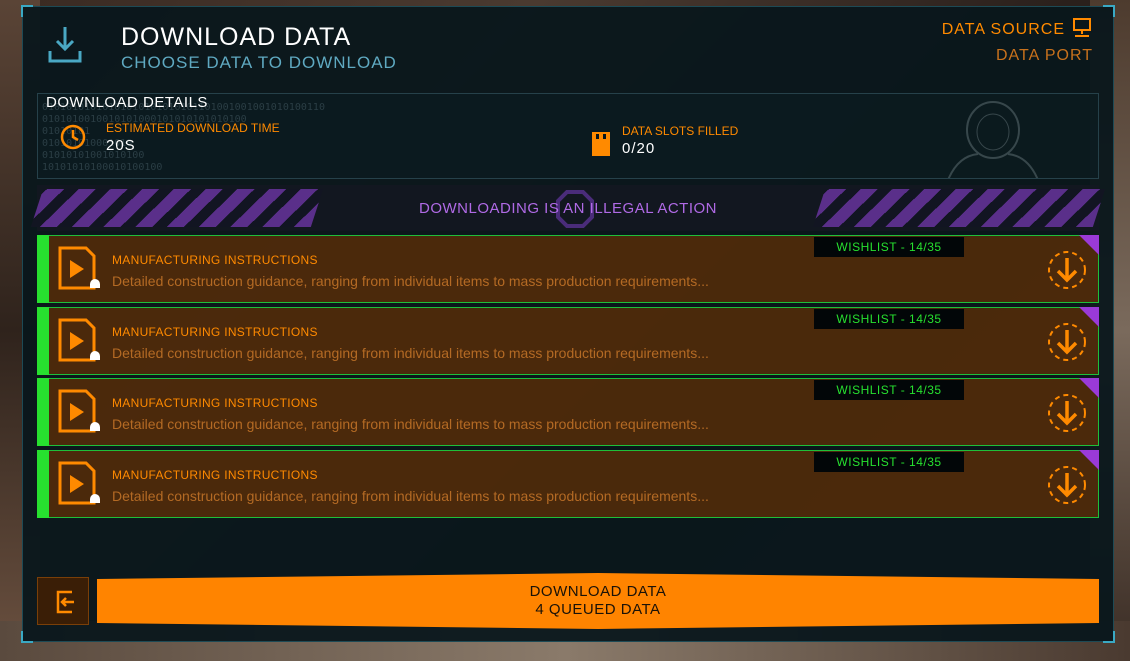  I want to click on download-data-button: DOWNLOAD DATA 4 QUEUED DATA, so click(598, 601).